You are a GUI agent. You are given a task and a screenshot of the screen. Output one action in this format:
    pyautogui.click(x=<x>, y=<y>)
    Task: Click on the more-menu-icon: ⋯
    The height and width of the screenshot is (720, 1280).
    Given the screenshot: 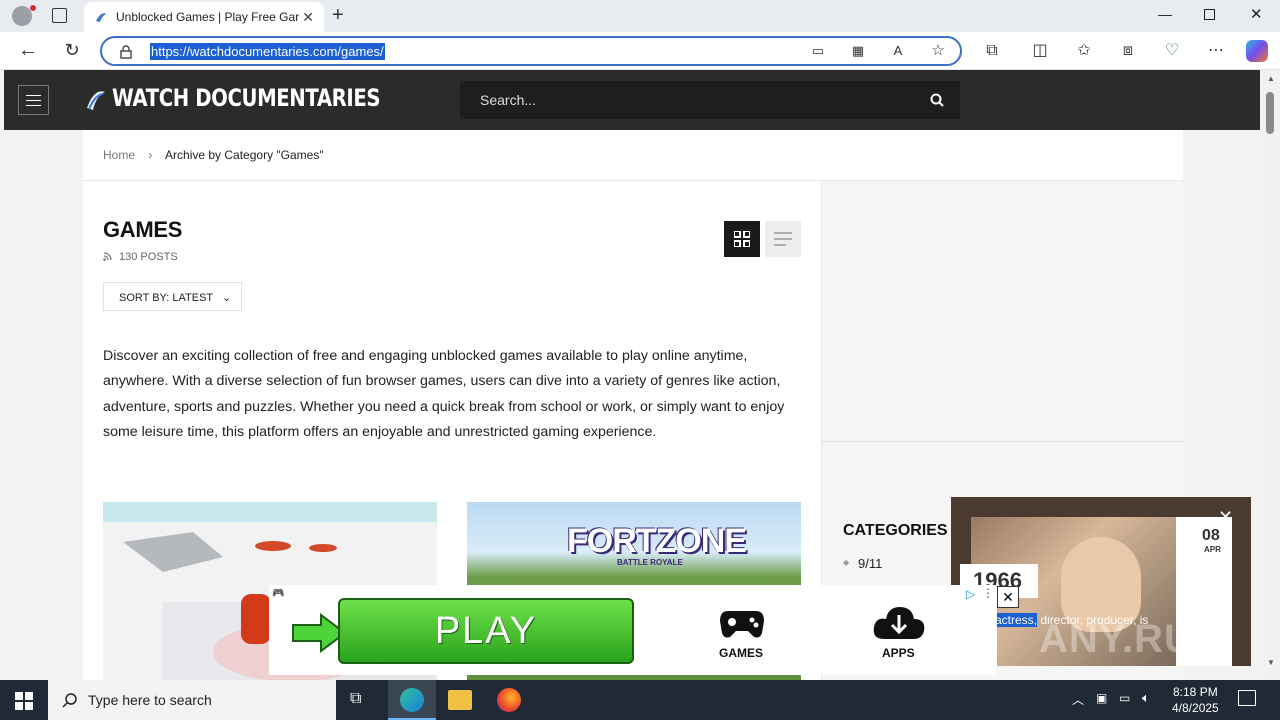 What is the action you would take?
    pyautogui.click(x=1216, y=51)
    